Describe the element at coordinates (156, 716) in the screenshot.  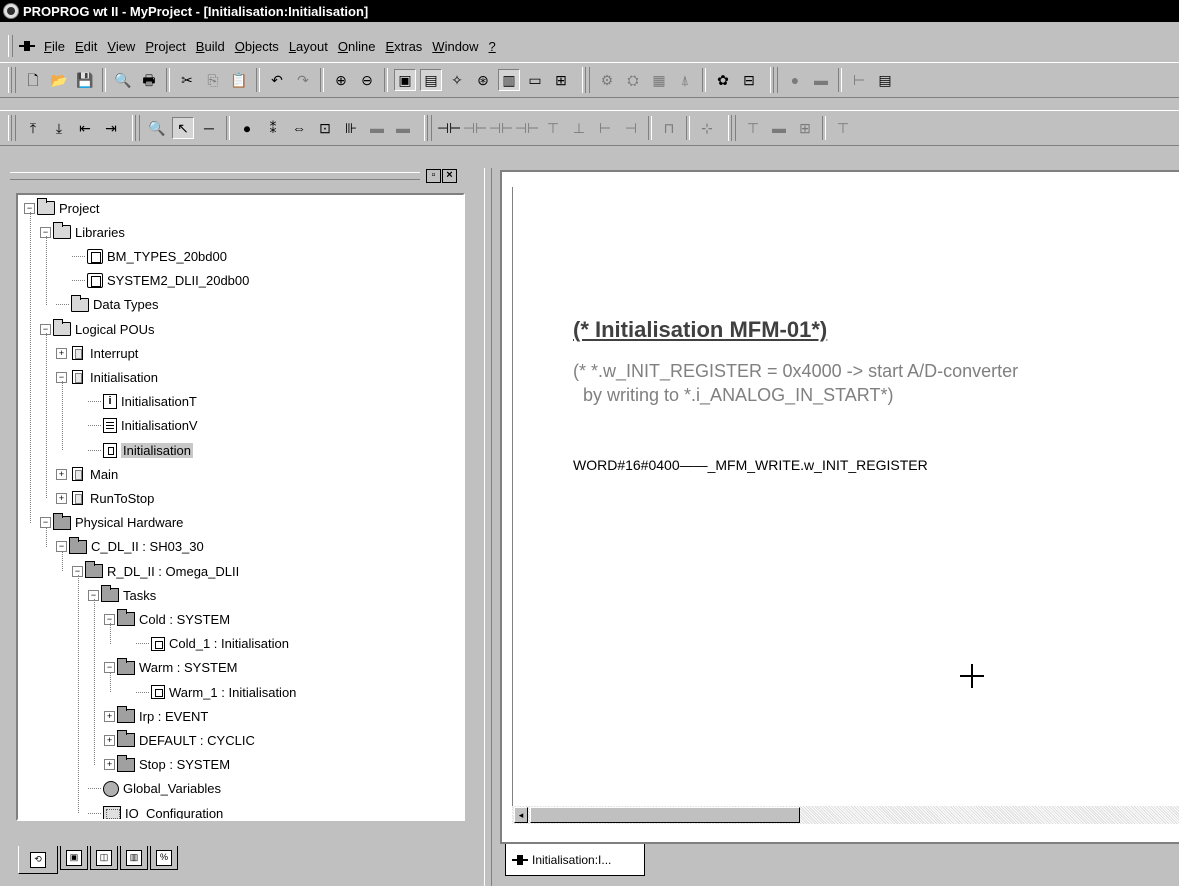
I see `tree-node: + Irp : EVENT` at that location.